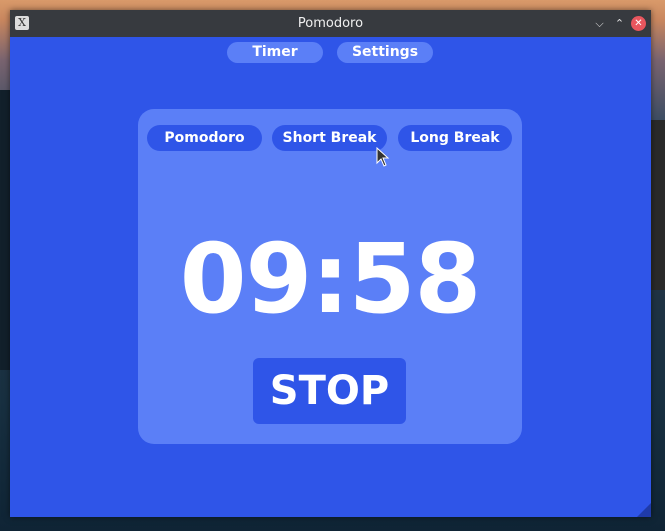 The width and height of the screenshot is (665, 531). Describe the element at coordinates (657, 205) in the screenshot. I see `wallpaper-tree-right` at that location.